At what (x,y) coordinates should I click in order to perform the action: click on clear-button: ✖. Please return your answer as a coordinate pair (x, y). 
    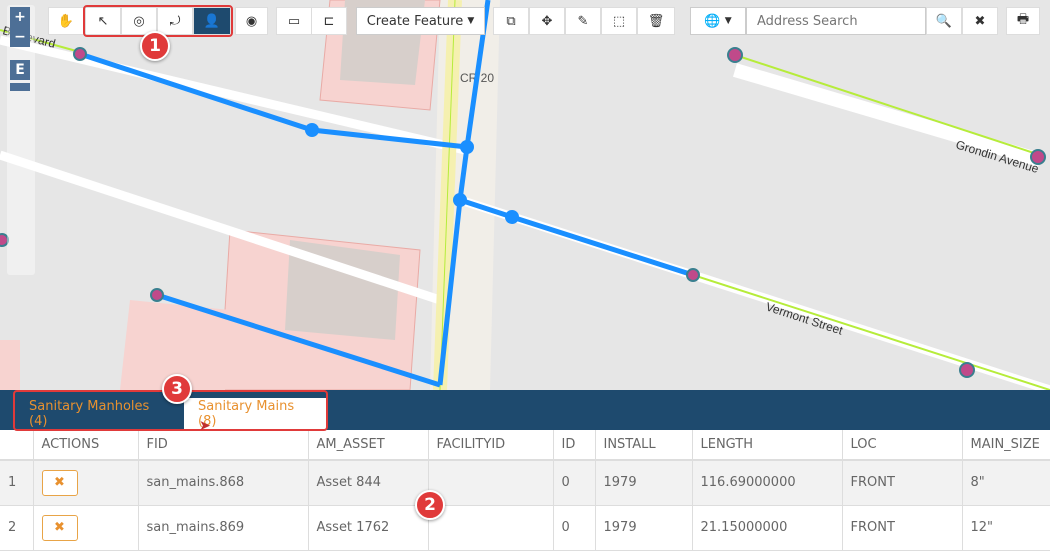
    Looking at the image, I should click on (980, 21).